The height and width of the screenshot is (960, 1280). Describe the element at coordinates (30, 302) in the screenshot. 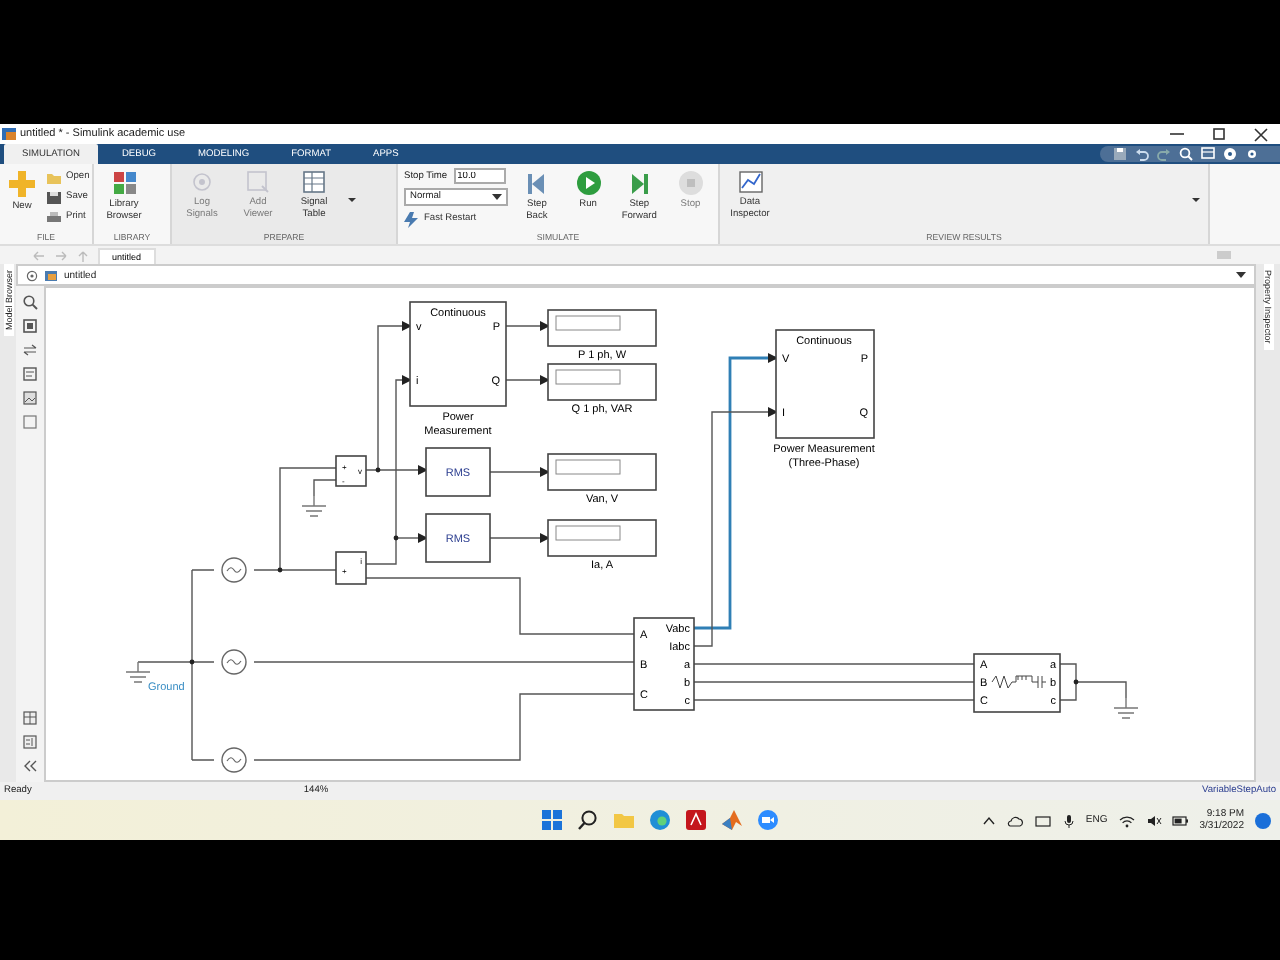

I see `zoom-icon` at that location.